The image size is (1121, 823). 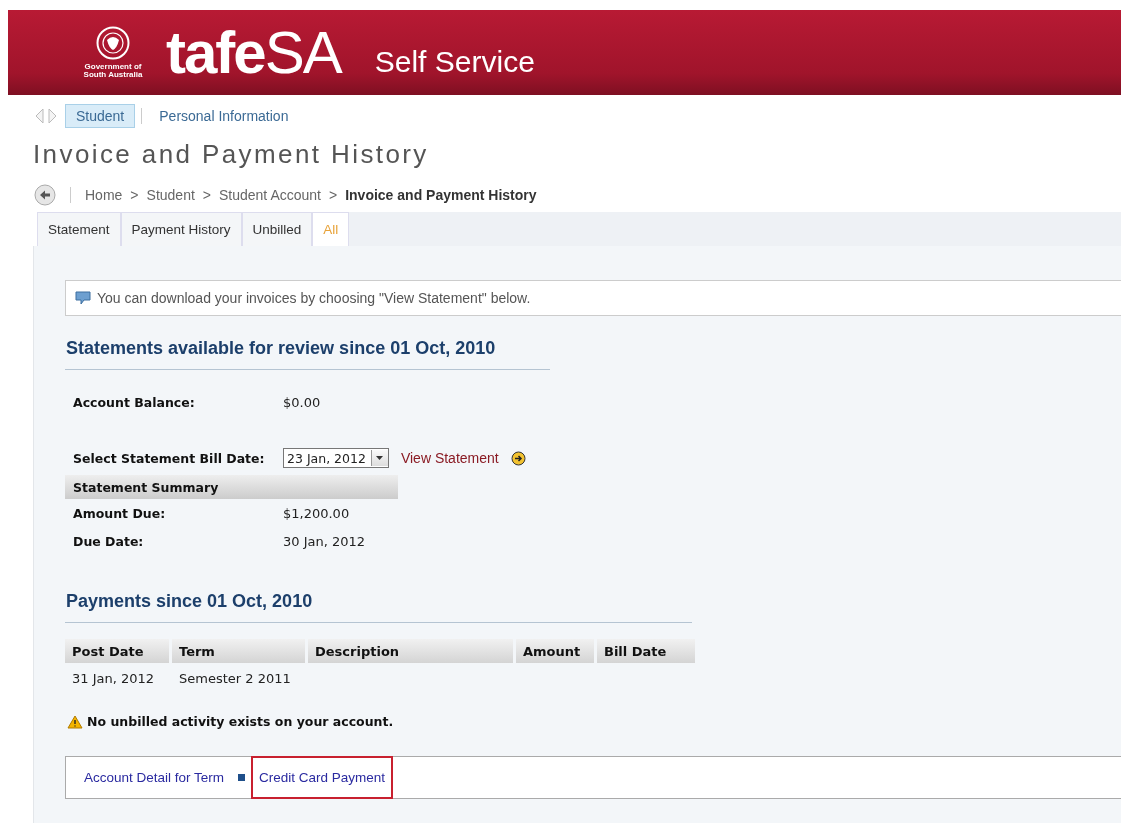 What do you see at coordinates (270, 195) in the screenshot?
I see `breadcrumb-link: Student Account` at bounding box center [270, 195].